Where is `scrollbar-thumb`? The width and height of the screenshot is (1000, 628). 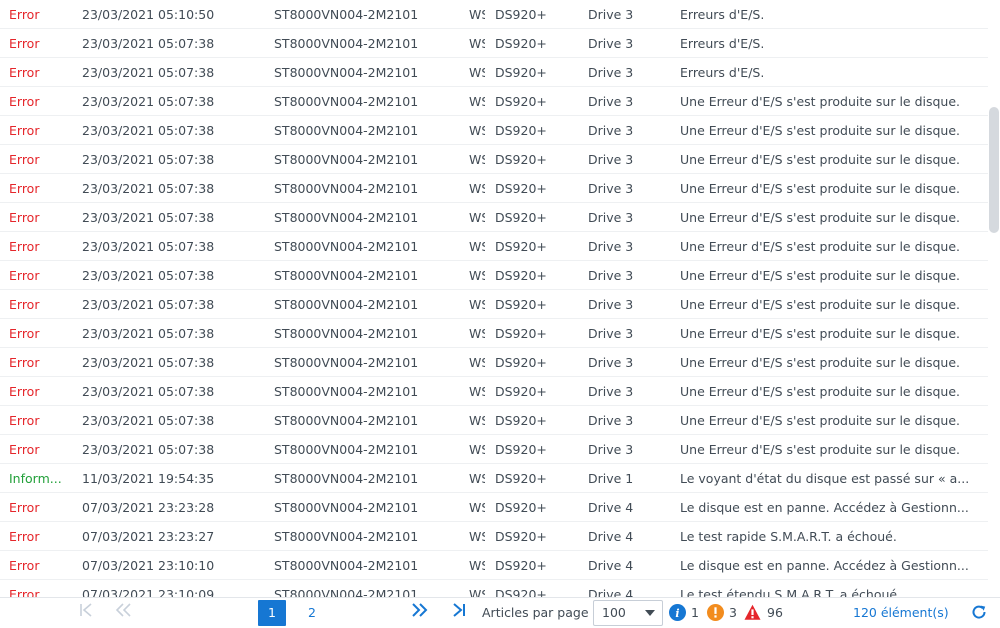
scrollbar-thumb is located at coordinates (994, 170).